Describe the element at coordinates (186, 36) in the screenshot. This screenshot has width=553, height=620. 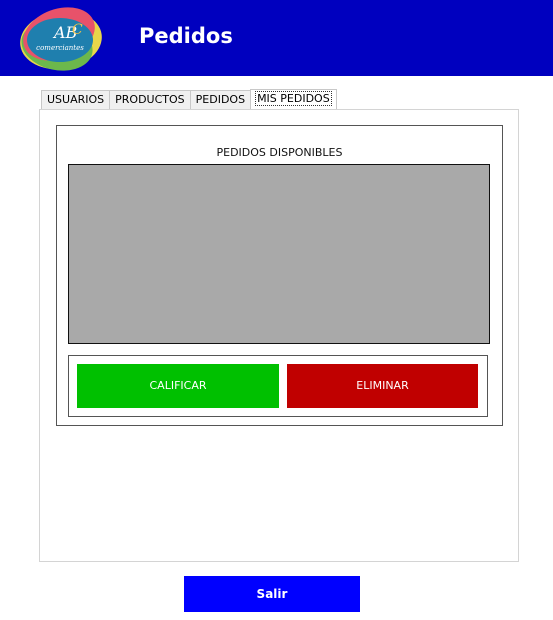
I see `page-title: Pedidos` at that location.